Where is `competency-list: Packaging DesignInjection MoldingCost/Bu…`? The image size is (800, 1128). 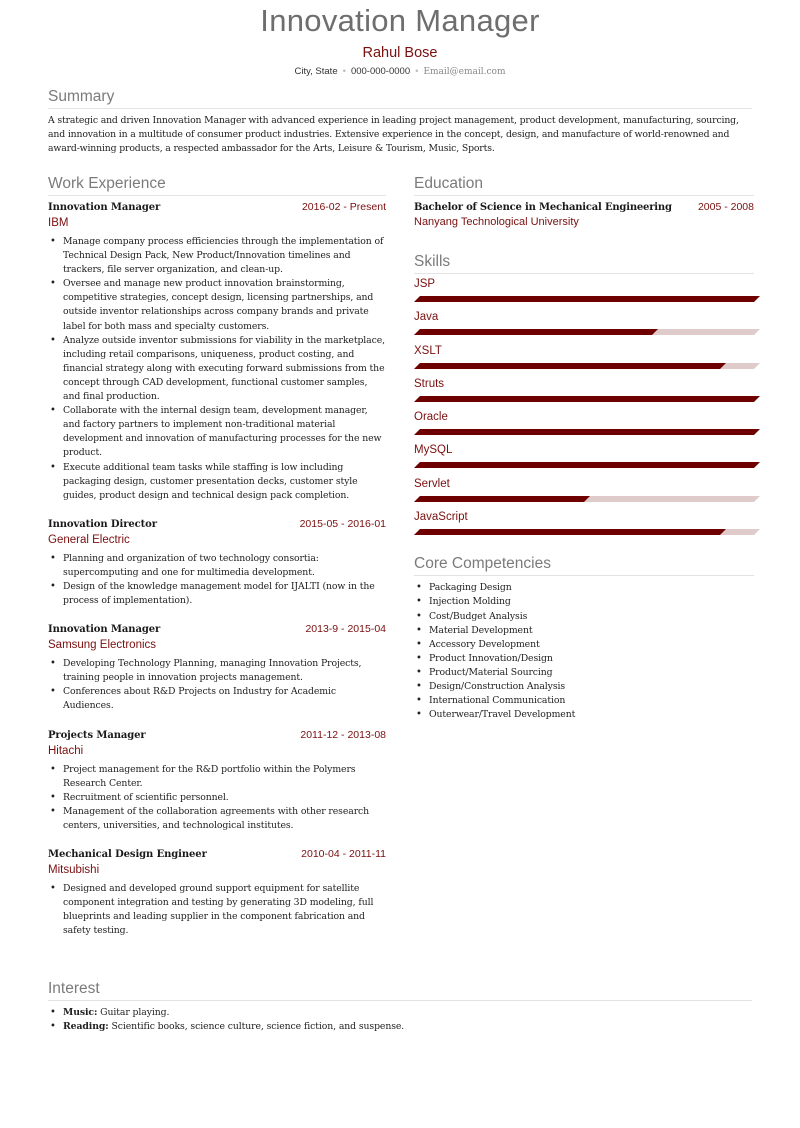
competency-list: Packaging DesignInjection MoldingCost/Bu… is located at coordinates (584, 651).